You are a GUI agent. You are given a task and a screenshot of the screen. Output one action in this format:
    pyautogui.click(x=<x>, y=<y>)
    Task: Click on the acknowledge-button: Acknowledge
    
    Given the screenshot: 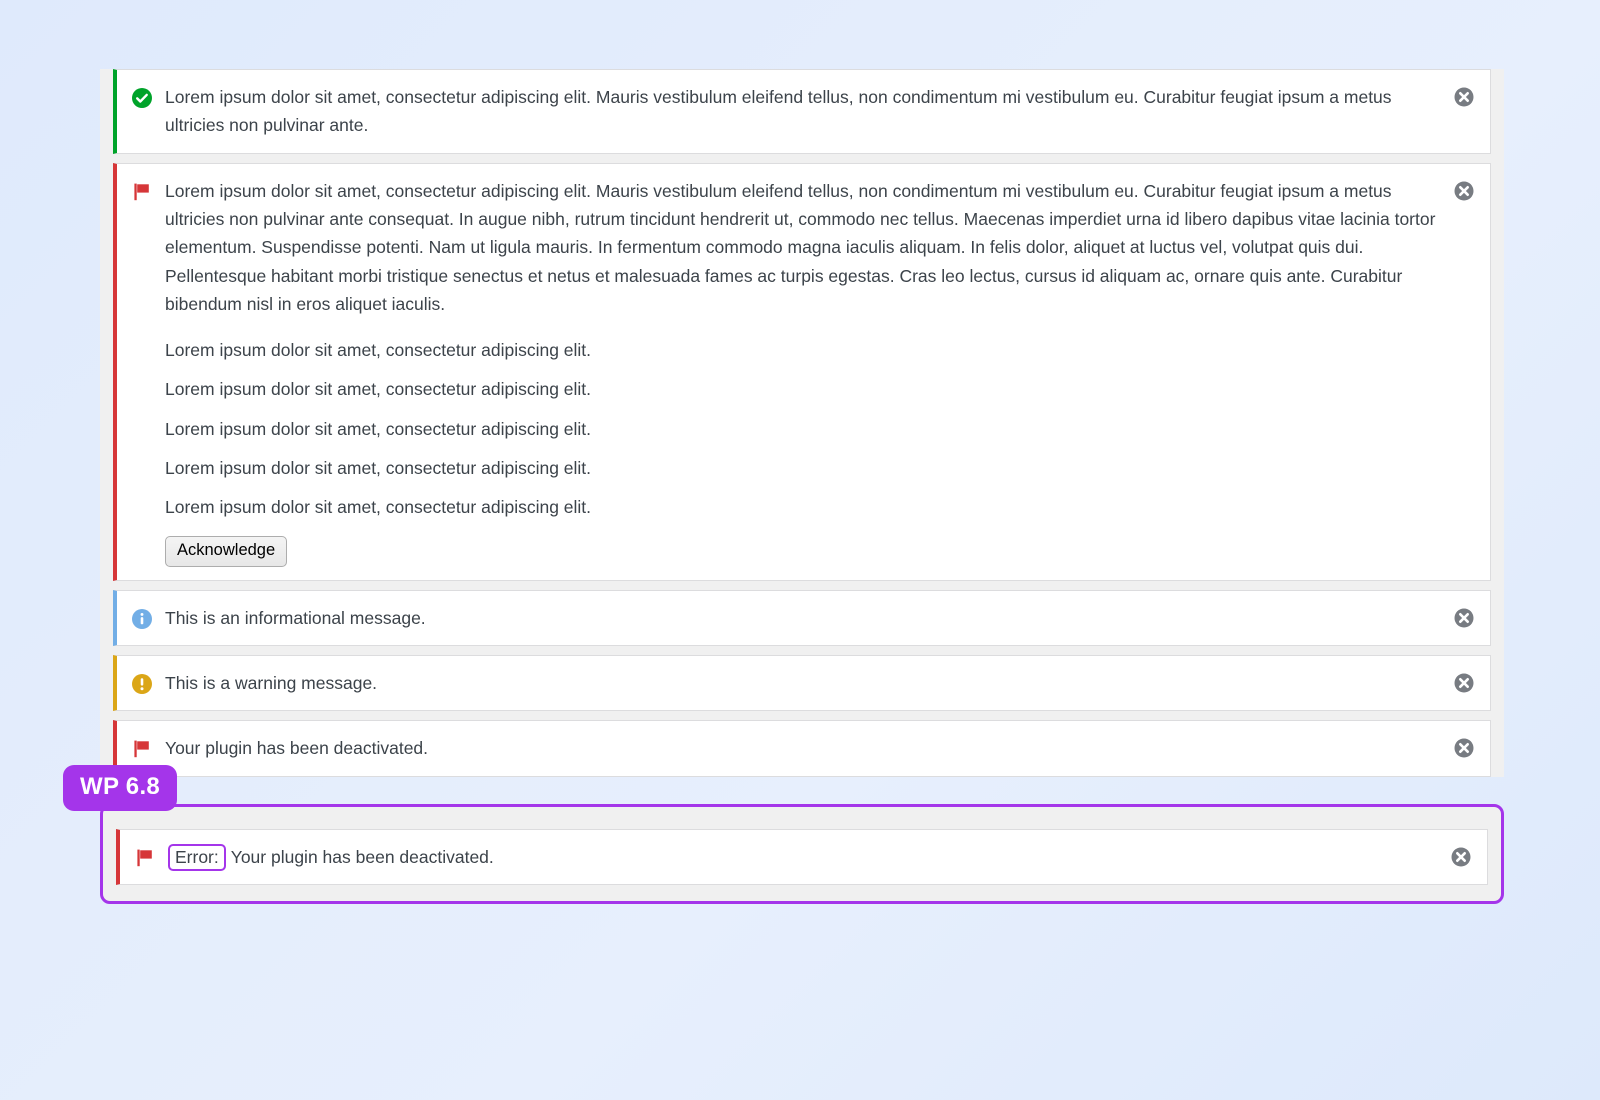 What is the action you would take?
    pyautogui.click(x=226, y=551)
    